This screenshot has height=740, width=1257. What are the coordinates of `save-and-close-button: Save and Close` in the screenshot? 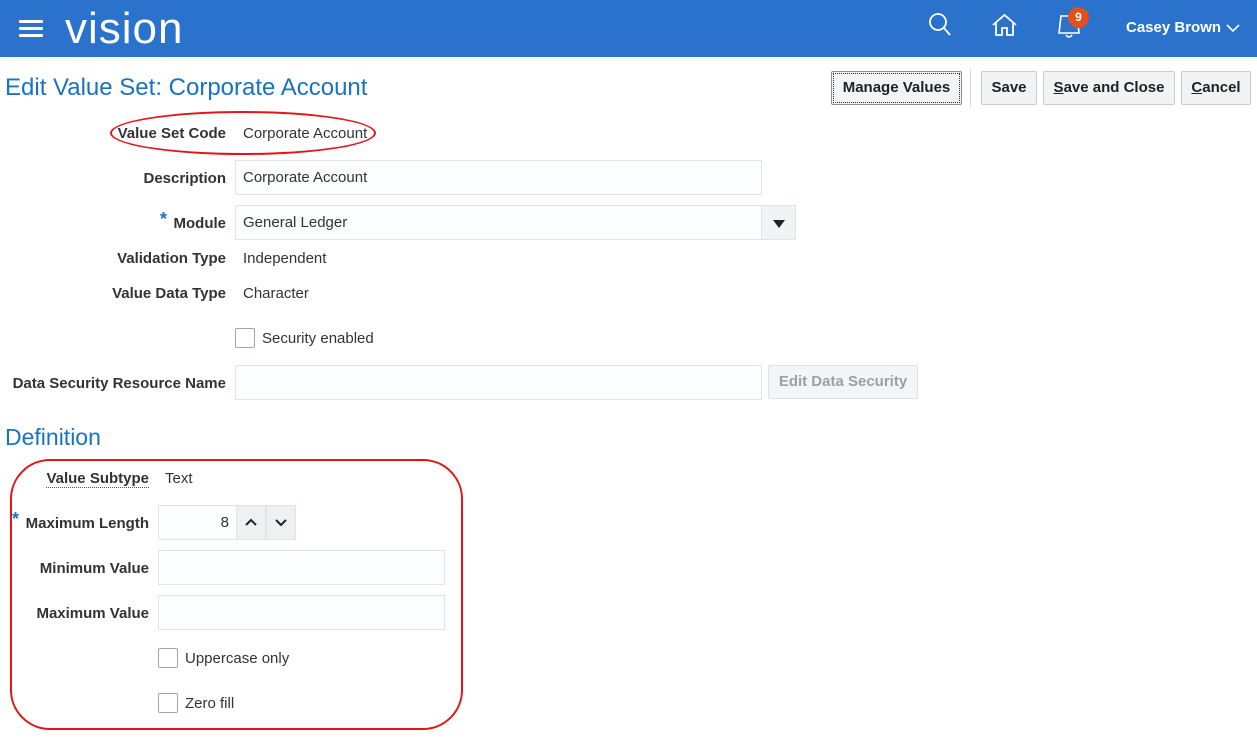 It's located at (1109, 88).